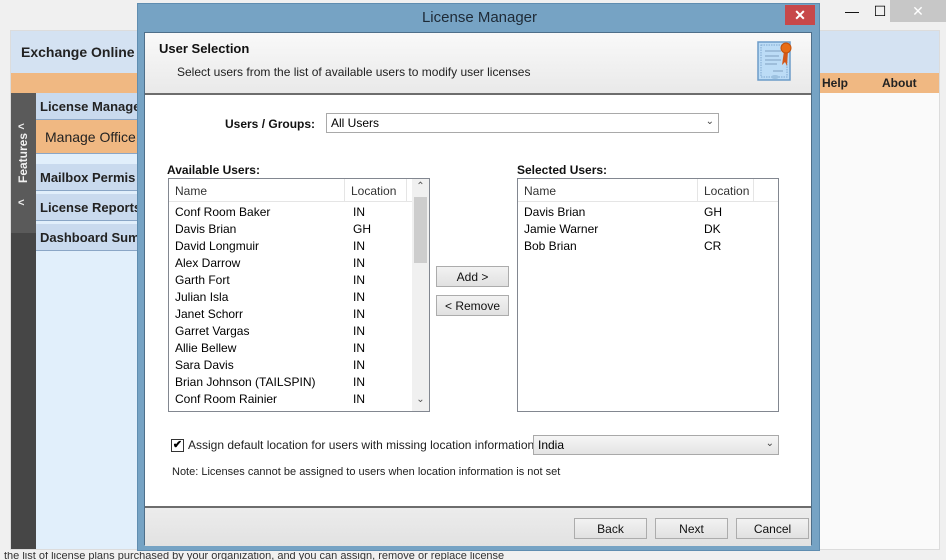 Image resolution: width=946 pixels, height=560 pixels. I want to click on users-groups-label: Users / Groups:, so click(270, 124).